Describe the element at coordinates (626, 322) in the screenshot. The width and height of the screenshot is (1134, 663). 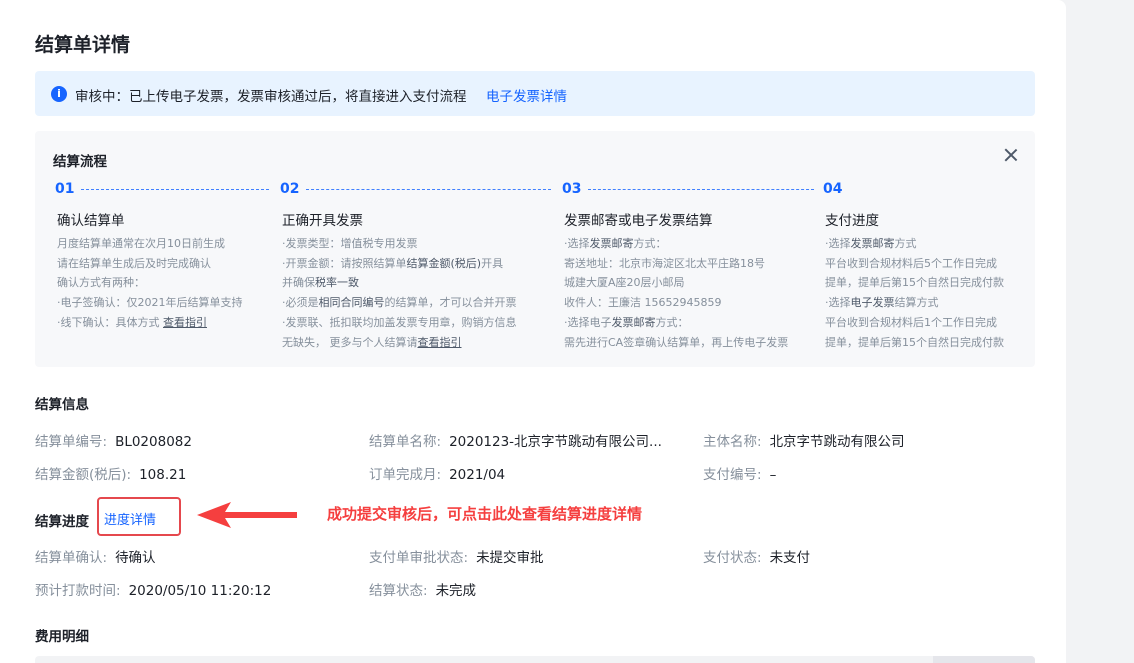
I see `step-line: ·选择电子发票邮寄方式：` at that location.